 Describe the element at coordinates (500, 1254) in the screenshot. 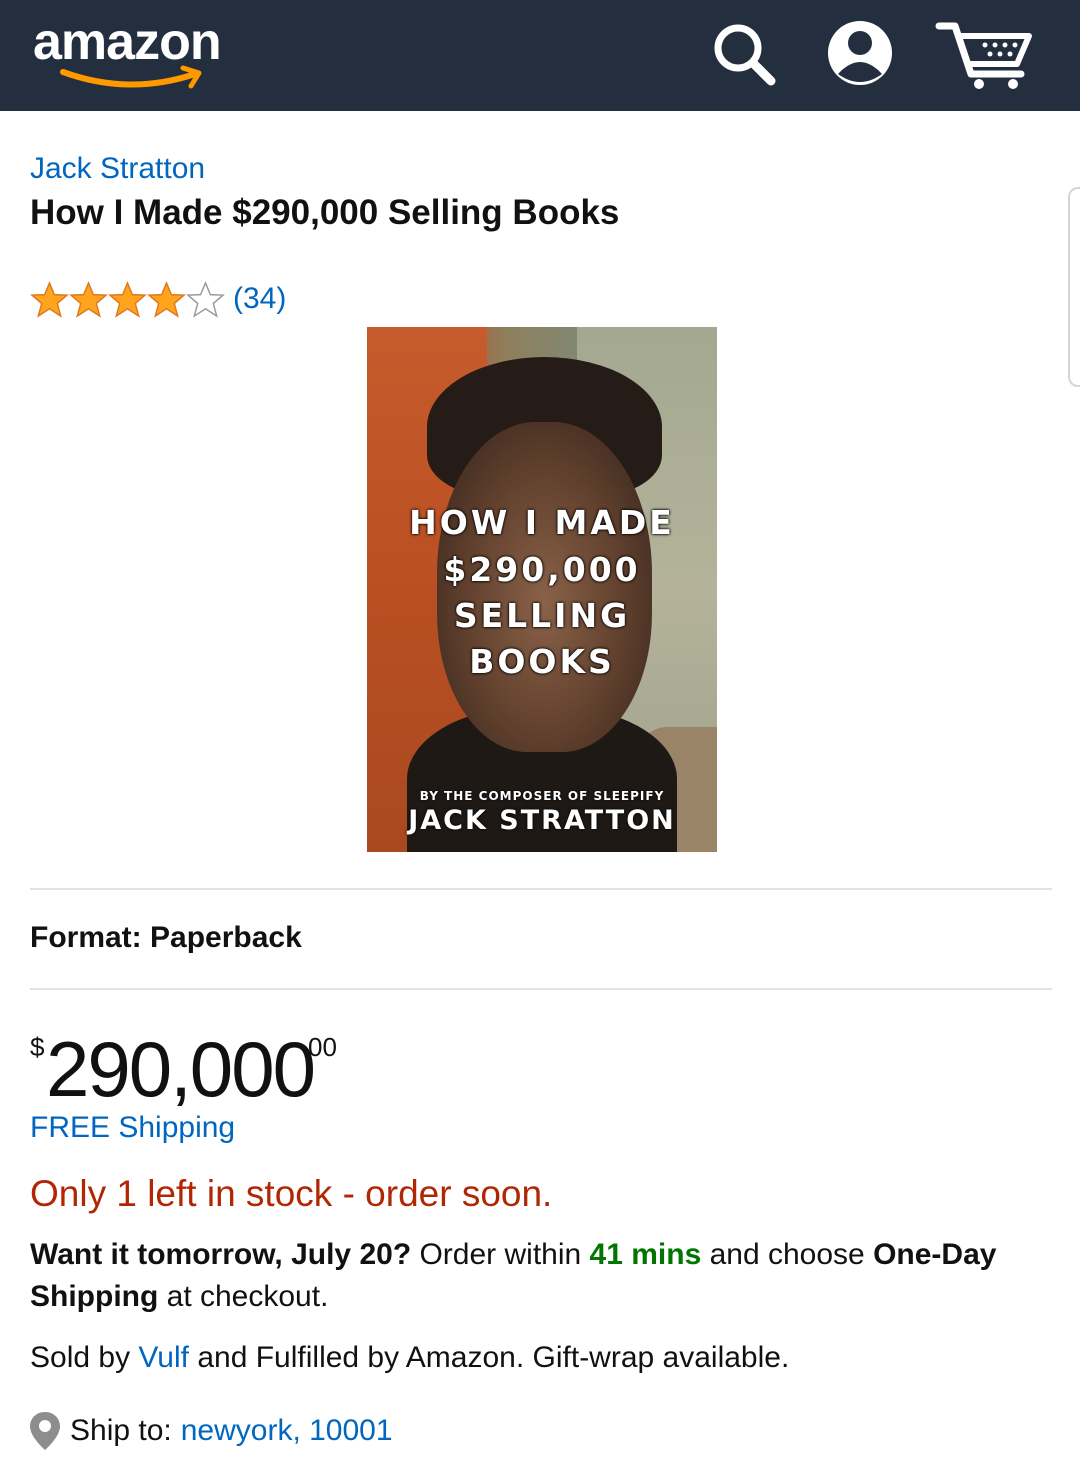

I see `delivery-text: Order within` at that location.